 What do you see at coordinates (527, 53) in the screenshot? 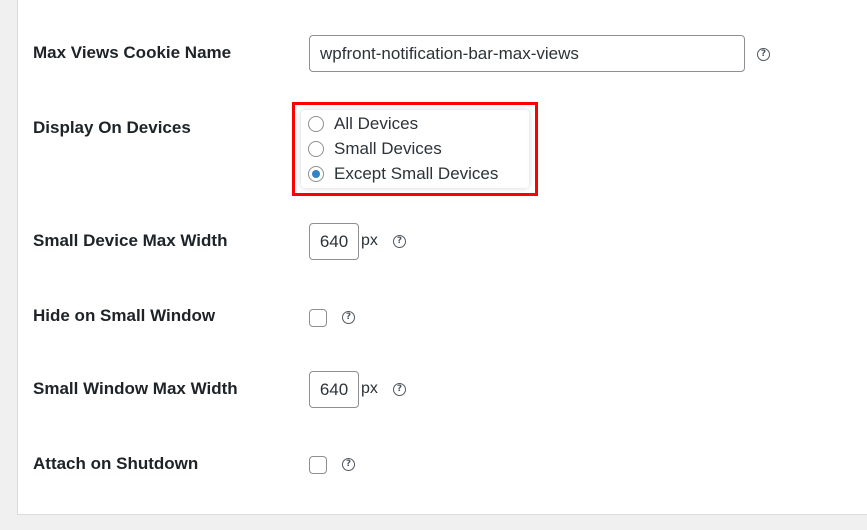
I see `max-views-cookie-input` at bounding box center [527, 53].